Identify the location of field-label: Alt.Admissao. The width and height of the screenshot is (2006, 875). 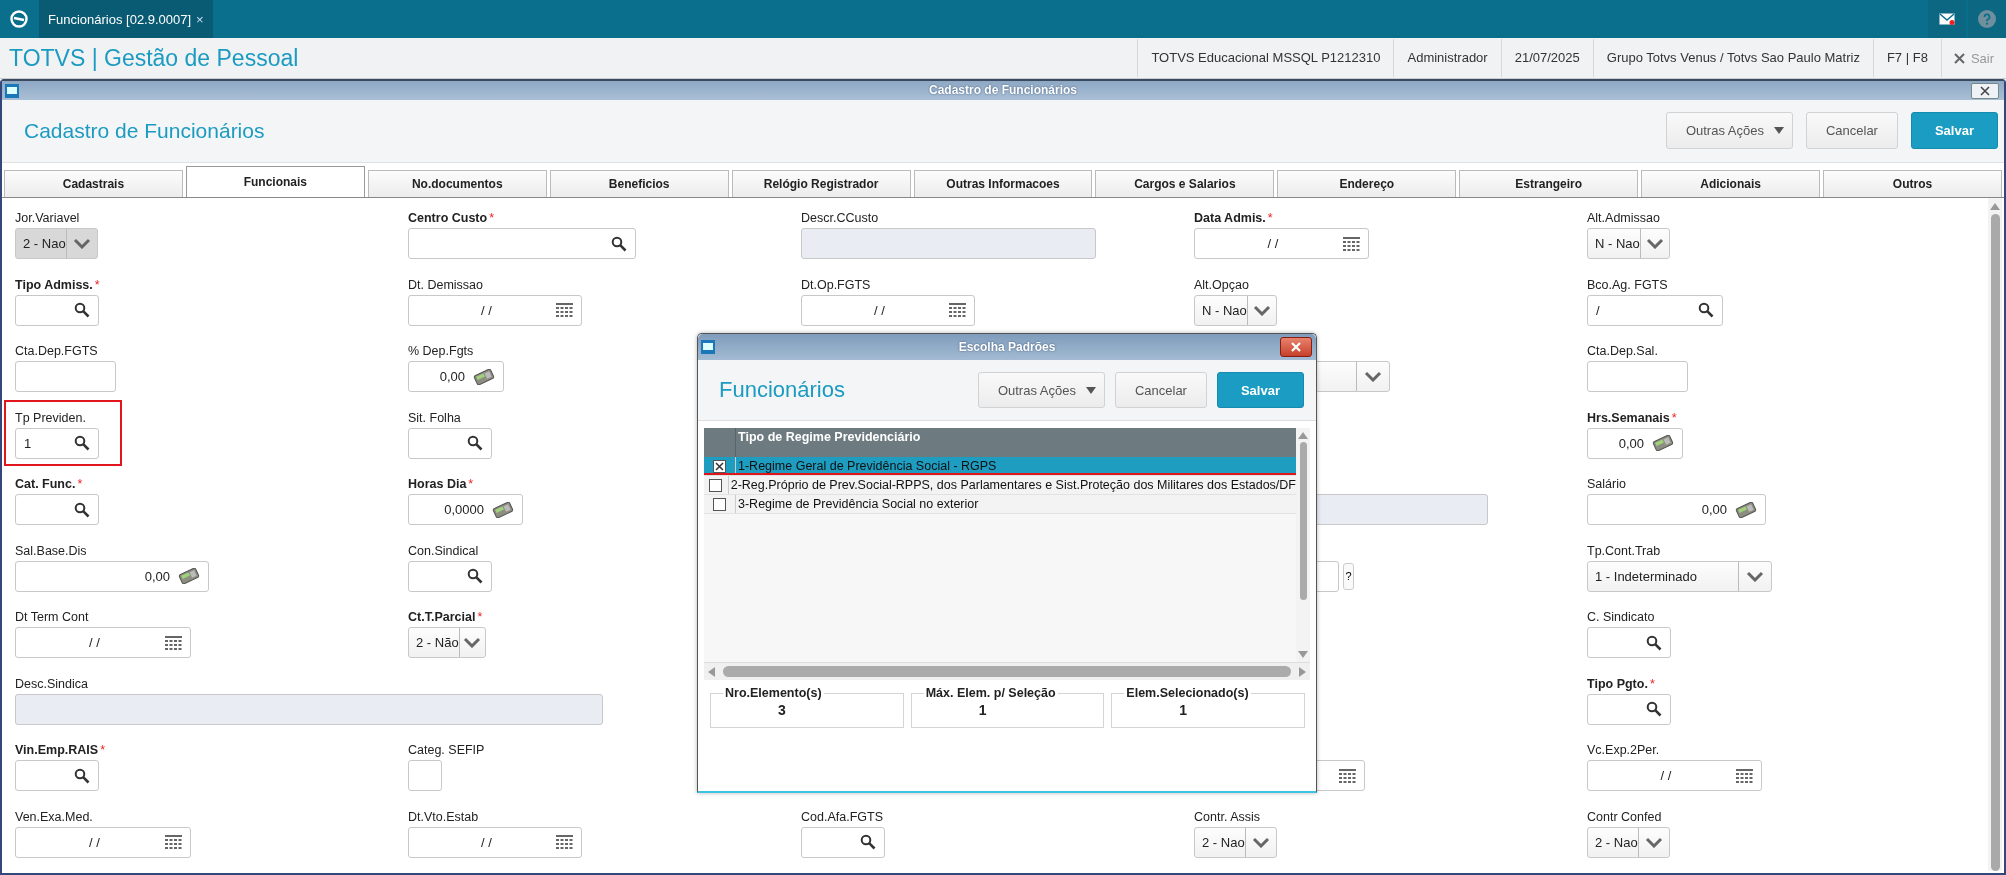
(1623, 218).